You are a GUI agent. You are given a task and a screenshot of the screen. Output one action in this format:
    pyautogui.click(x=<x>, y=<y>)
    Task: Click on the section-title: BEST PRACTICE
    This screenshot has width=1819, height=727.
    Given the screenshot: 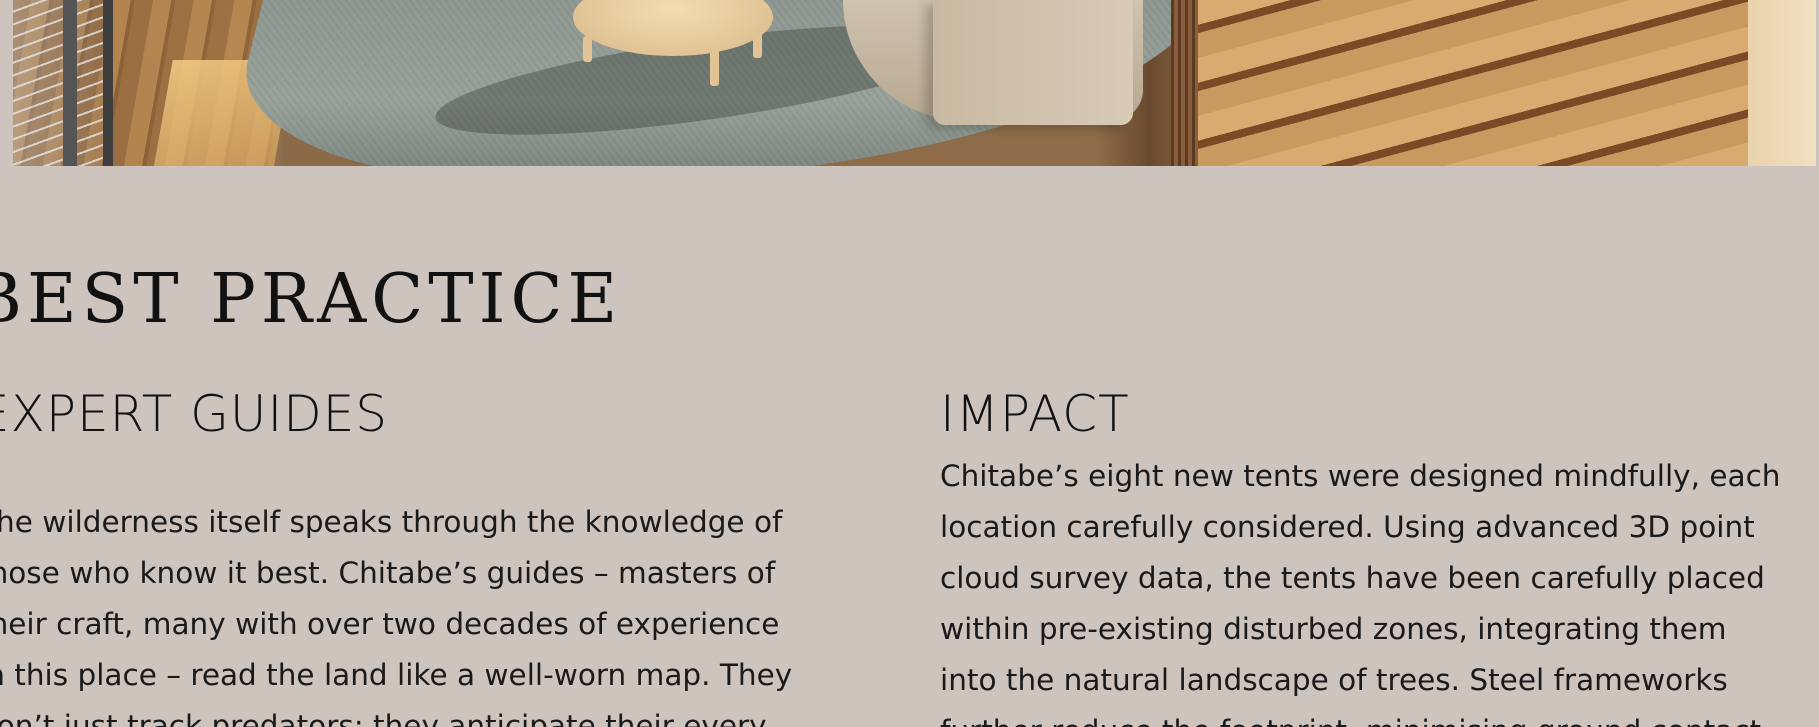 What is the action you would take?
    pyautogui.click(x=311, y=299)
    